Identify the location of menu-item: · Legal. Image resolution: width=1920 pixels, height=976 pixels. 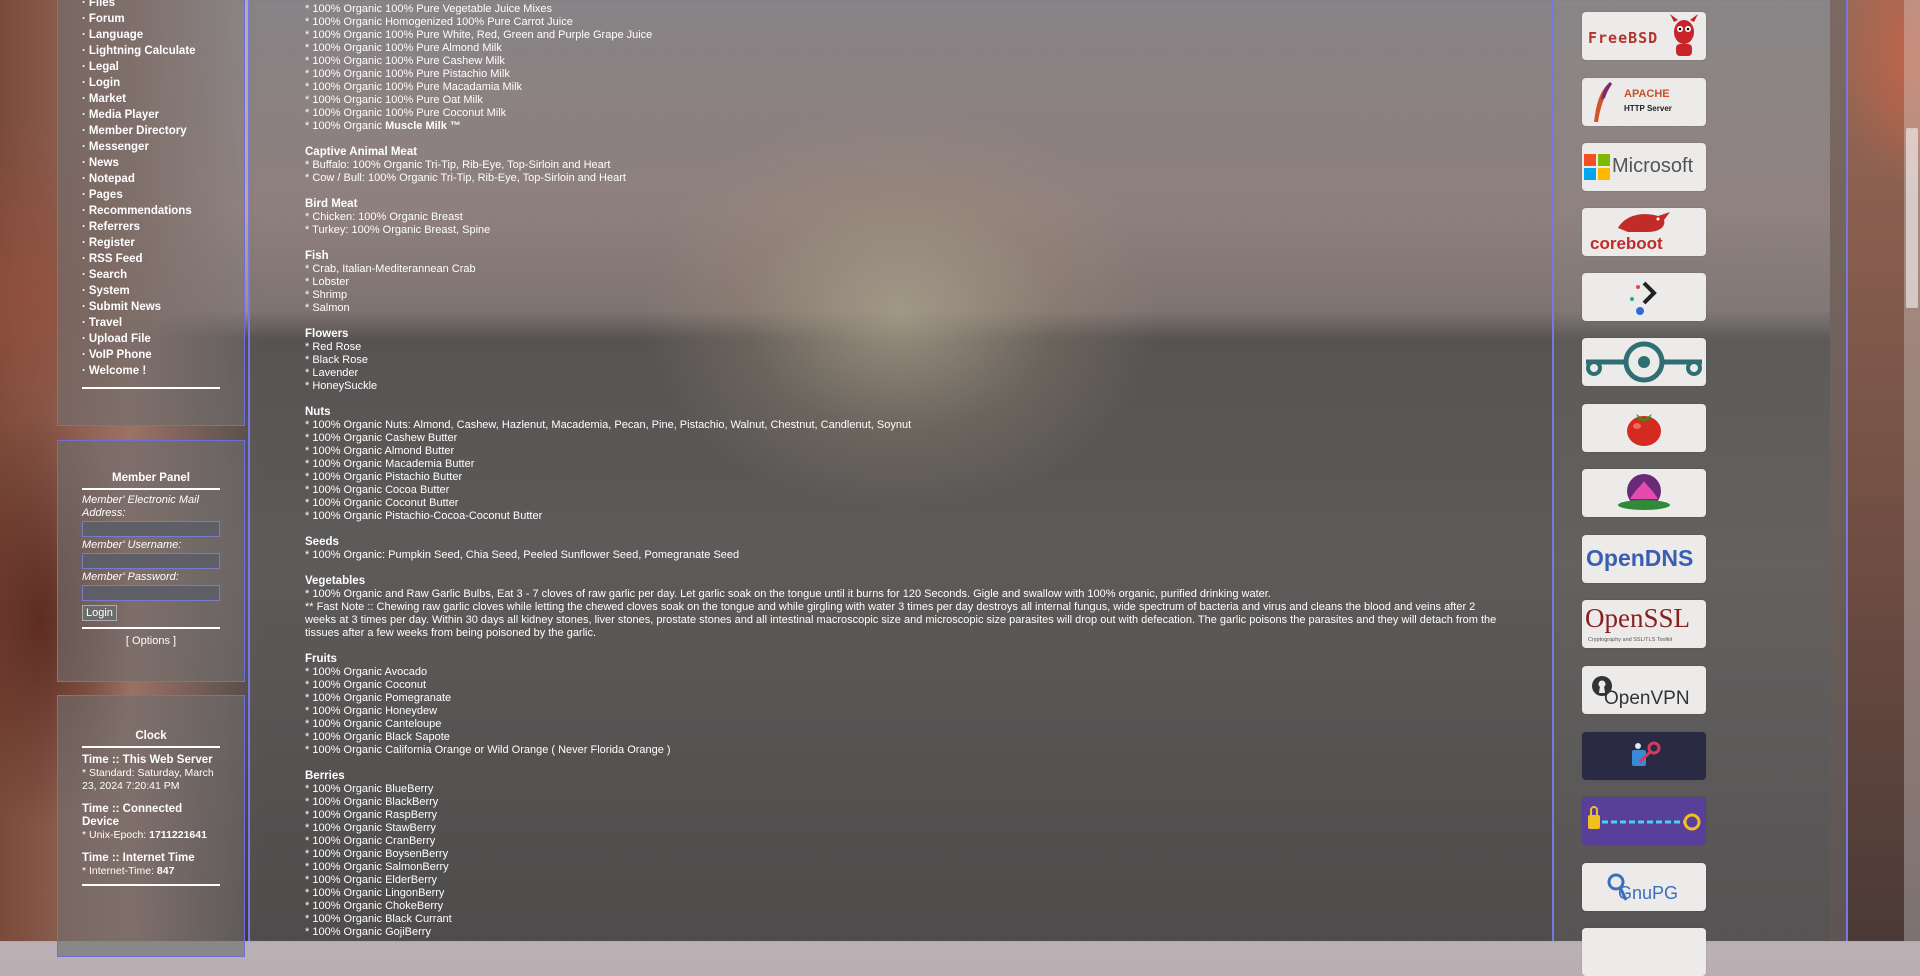
(151, 67).